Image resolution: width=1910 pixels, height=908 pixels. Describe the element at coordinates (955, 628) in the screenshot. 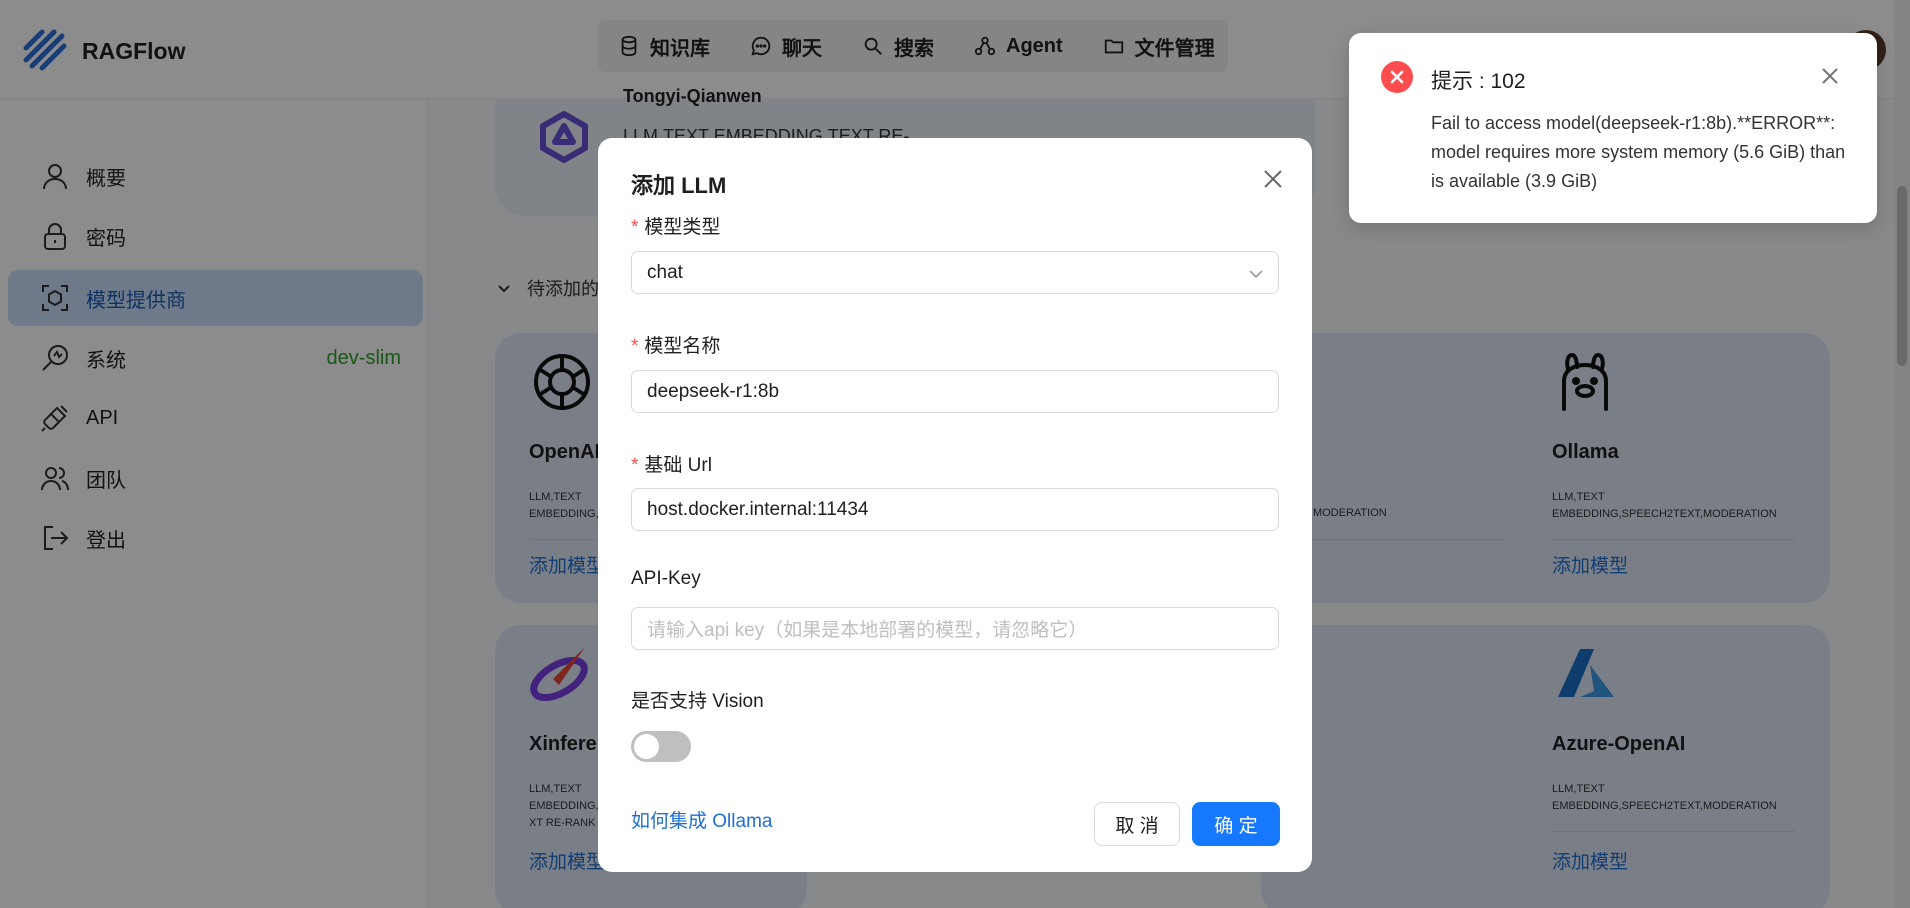

I see `api-key-input: 请输入api key（如果是本地部署的模型，请忽略它）` at that location.